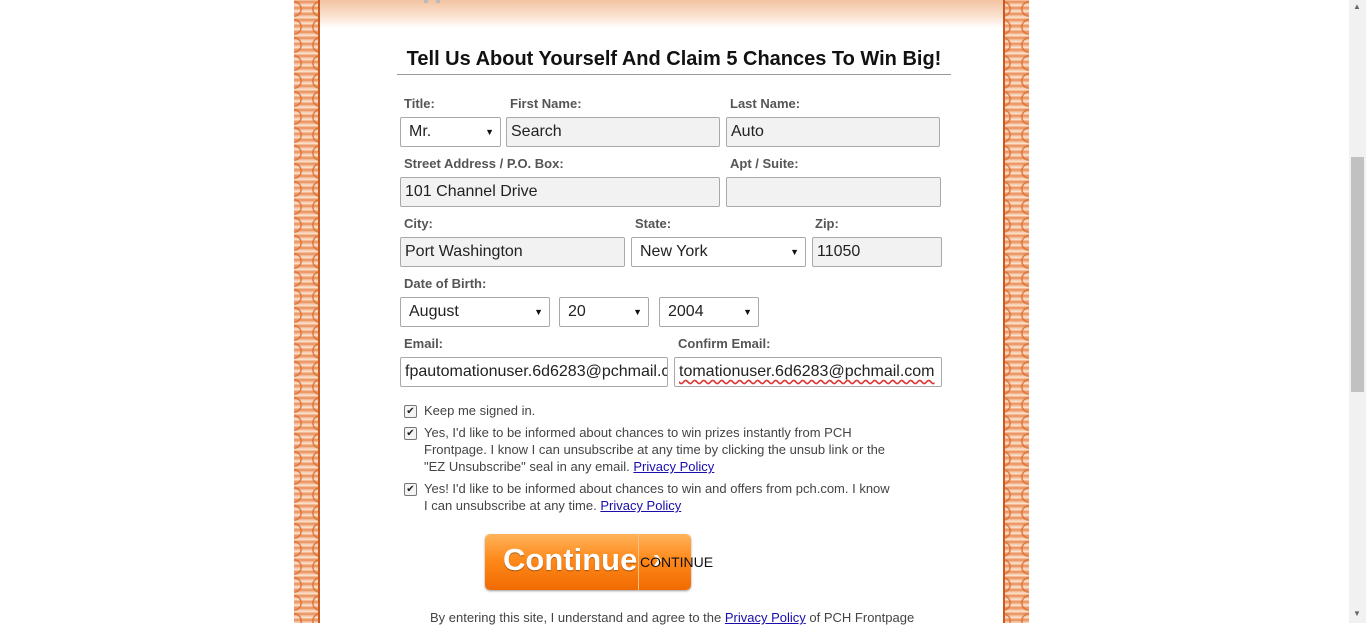 The height and width of the screenshot is (625, 1366). I want to click on title-select: Mr. ▼, so click(450, 132).